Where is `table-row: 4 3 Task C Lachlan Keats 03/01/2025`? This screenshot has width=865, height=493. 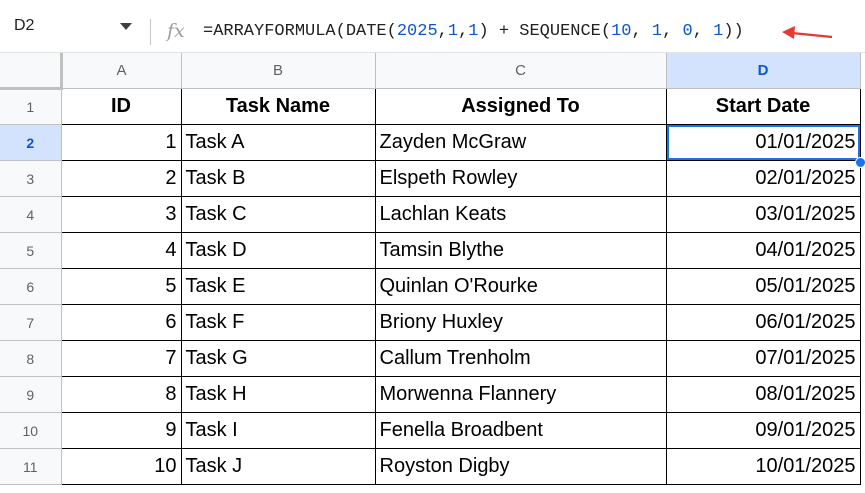 table-row: 4 3 Task C Lachlan Keats 03/01/2025 is located at coordinates (430, 214).